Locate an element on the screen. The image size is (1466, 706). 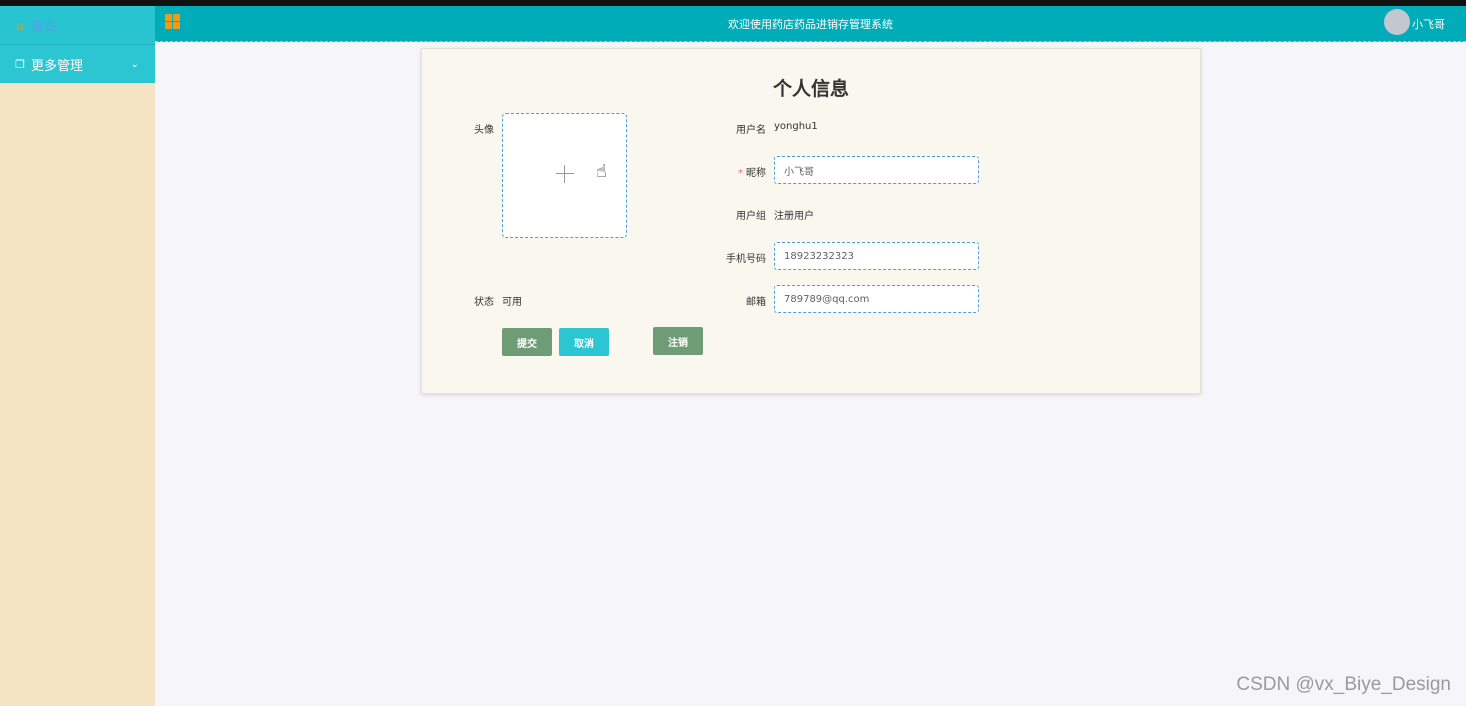
watermark: CSDN @vx_Biye_Design is located at coordinates (1343, 684).